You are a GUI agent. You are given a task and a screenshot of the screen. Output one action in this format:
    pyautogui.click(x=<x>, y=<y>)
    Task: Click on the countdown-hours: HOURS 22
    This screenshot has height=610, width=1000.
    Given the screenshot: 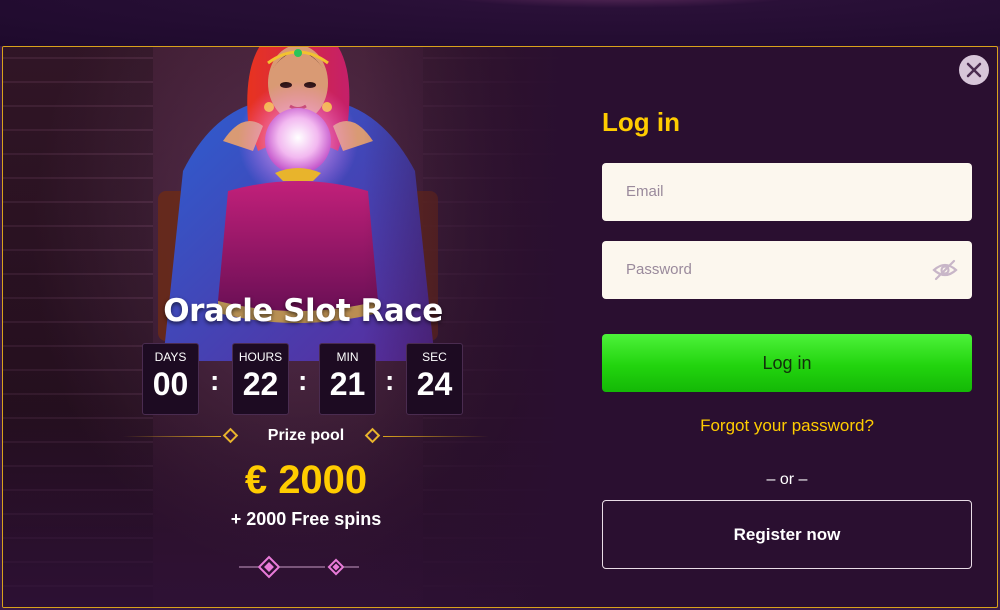 What is the action you would take?
    pyautogui.click(x=260, y=379)
    